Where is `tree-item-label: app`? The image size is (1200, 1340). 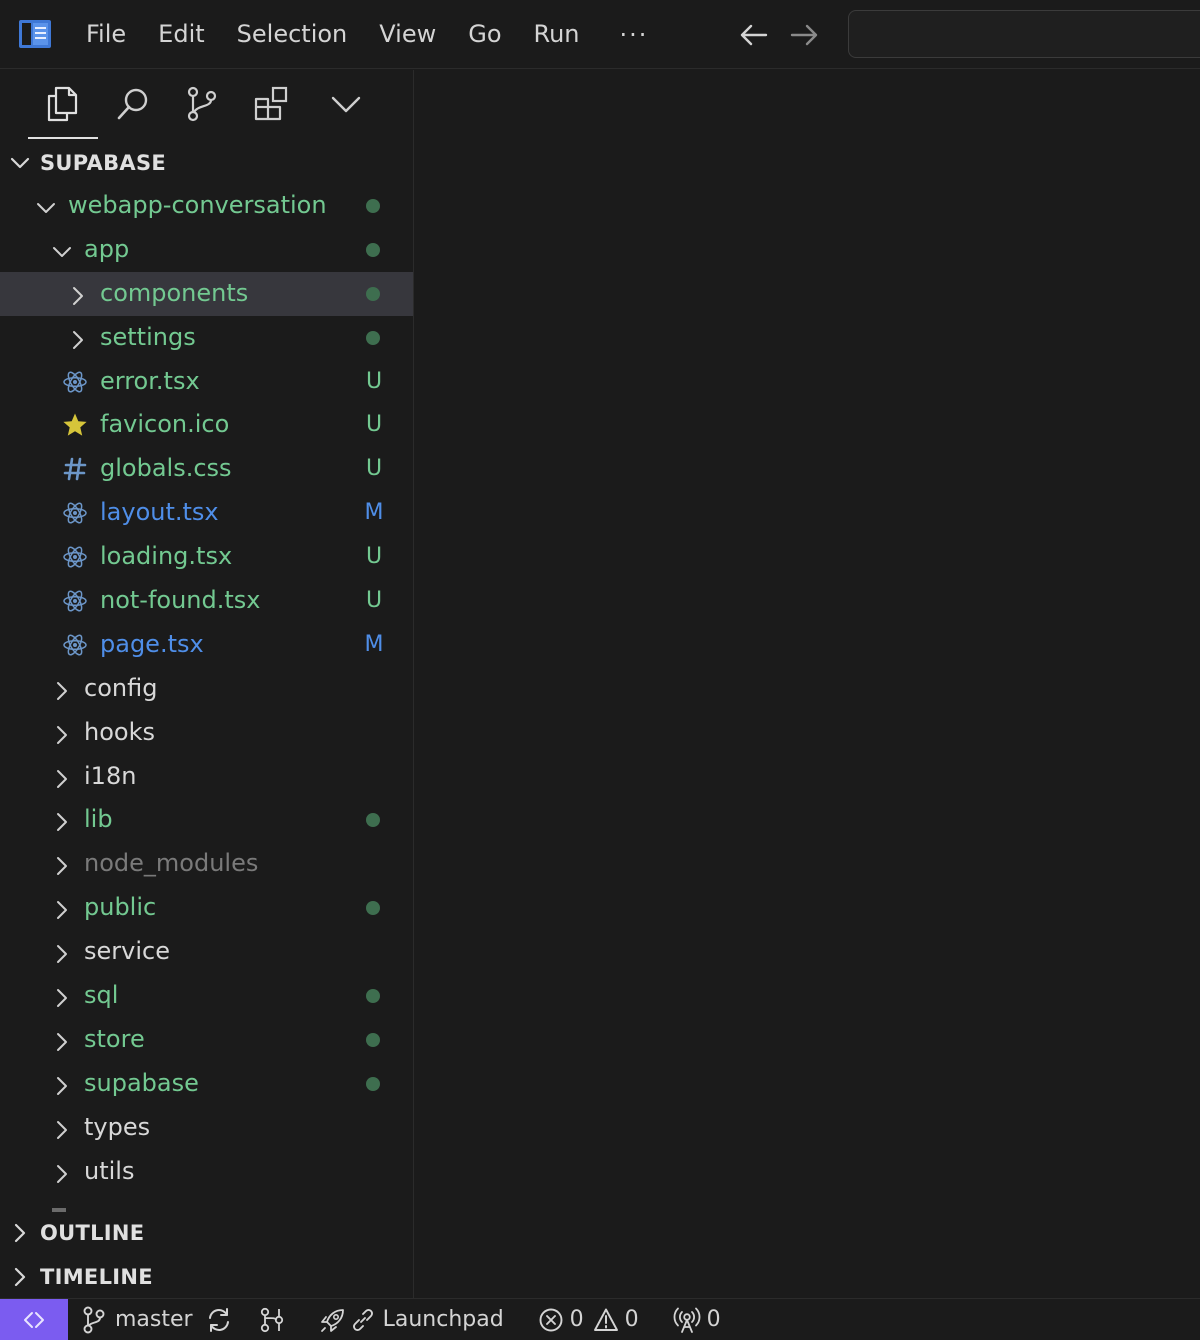 tree-item-label: app is located at coordinates (107, 248).